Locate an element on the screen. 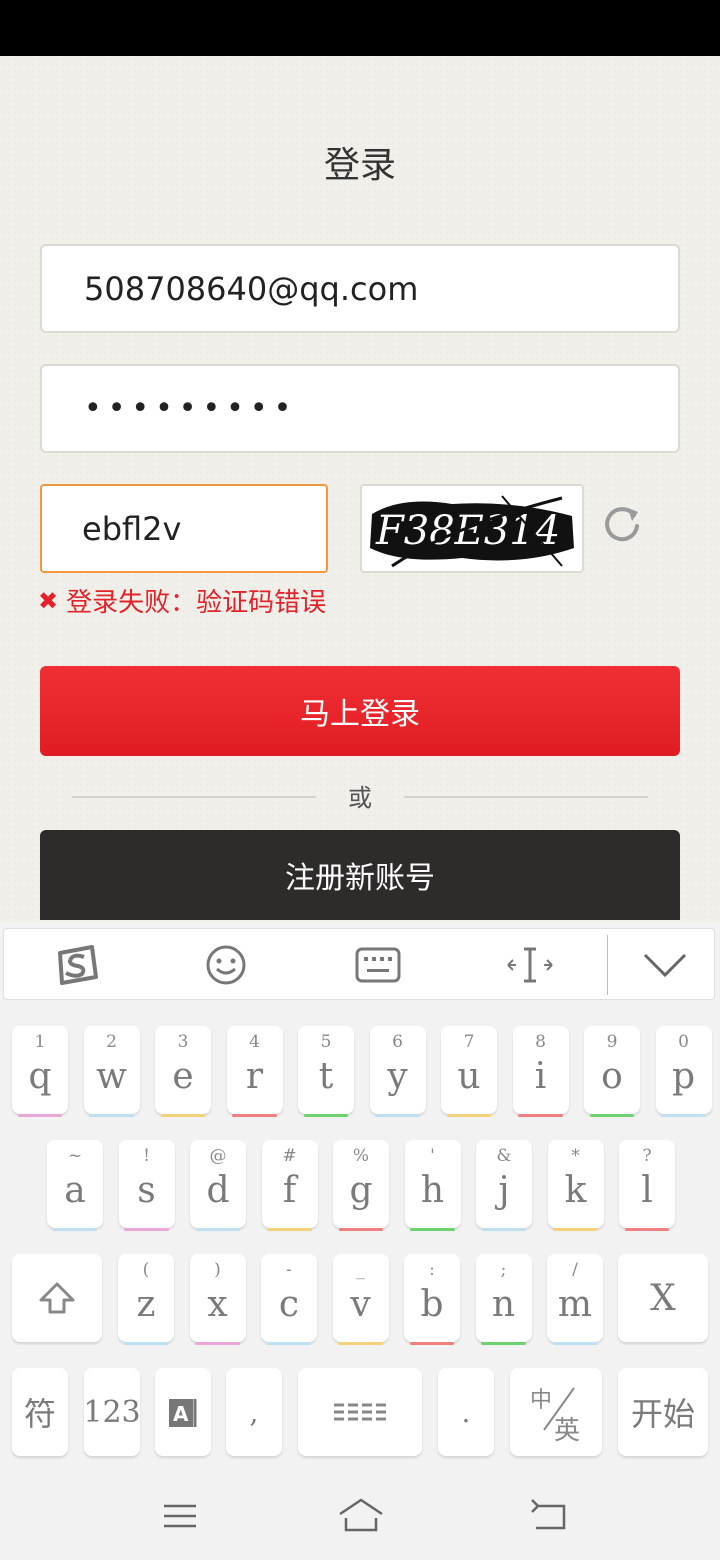 This screenshot has width=720, height=1560. comma-key: , is located at coordinates (254, 1412).